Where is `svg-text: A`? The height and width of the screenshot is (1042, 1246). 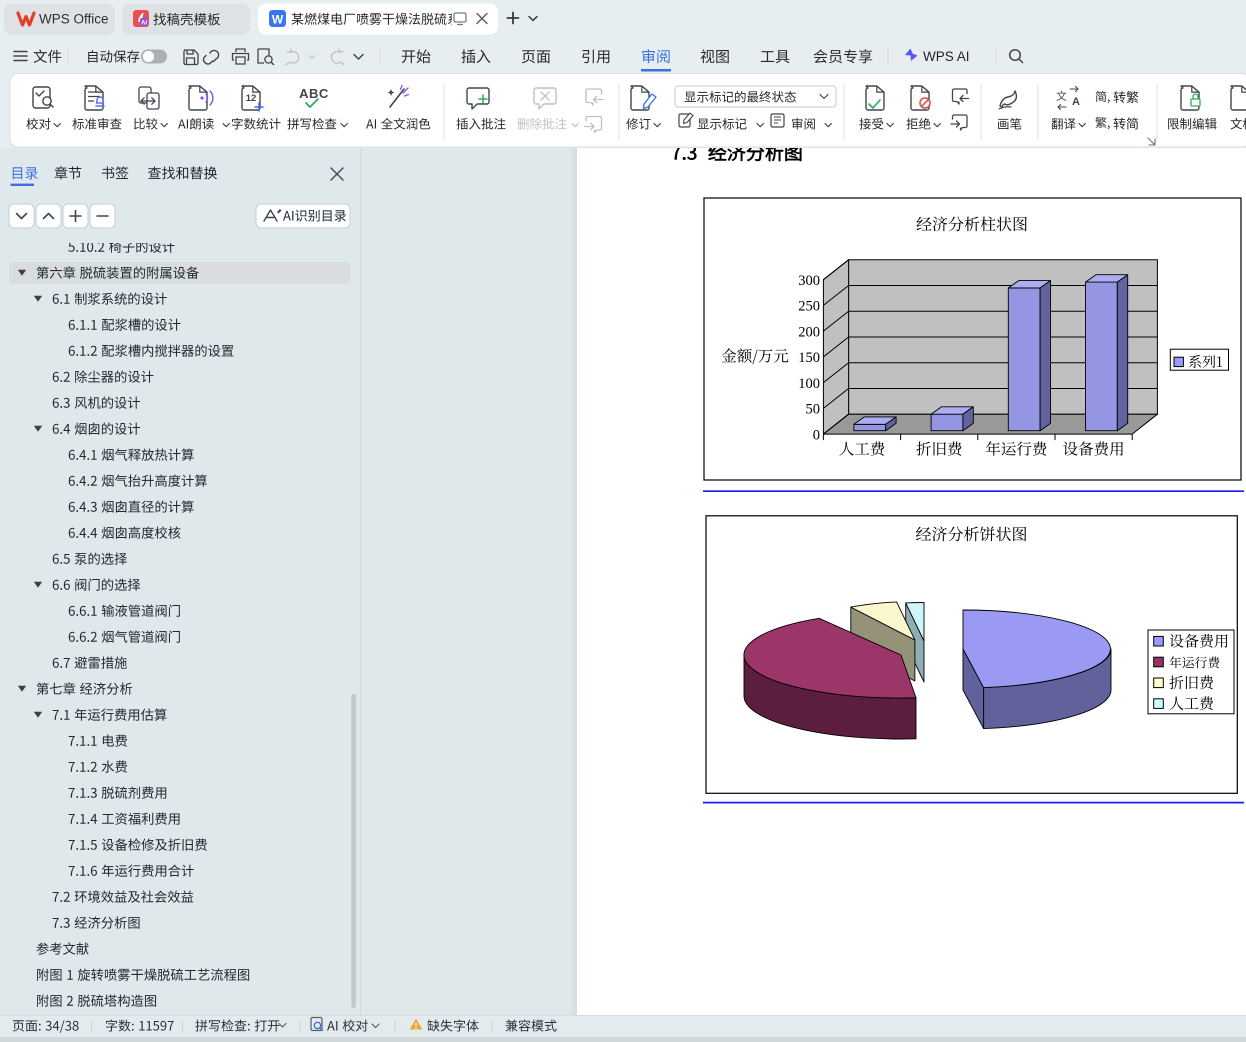
svg-text: A is located at coordinates (1076, 102).